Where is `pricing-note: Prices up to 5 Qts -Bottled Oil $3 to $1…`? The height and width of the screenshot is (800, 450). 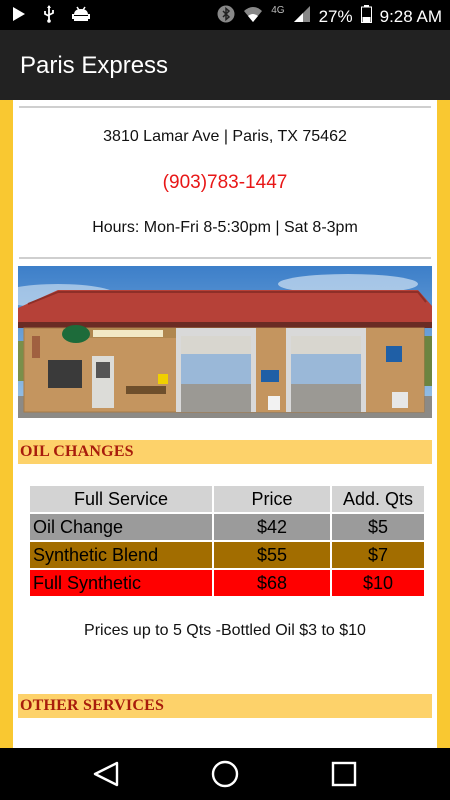 pricing-note: Prices up to 5 Qts -Bottled Oil $3 to $1… is located at coordinates (225, 630).